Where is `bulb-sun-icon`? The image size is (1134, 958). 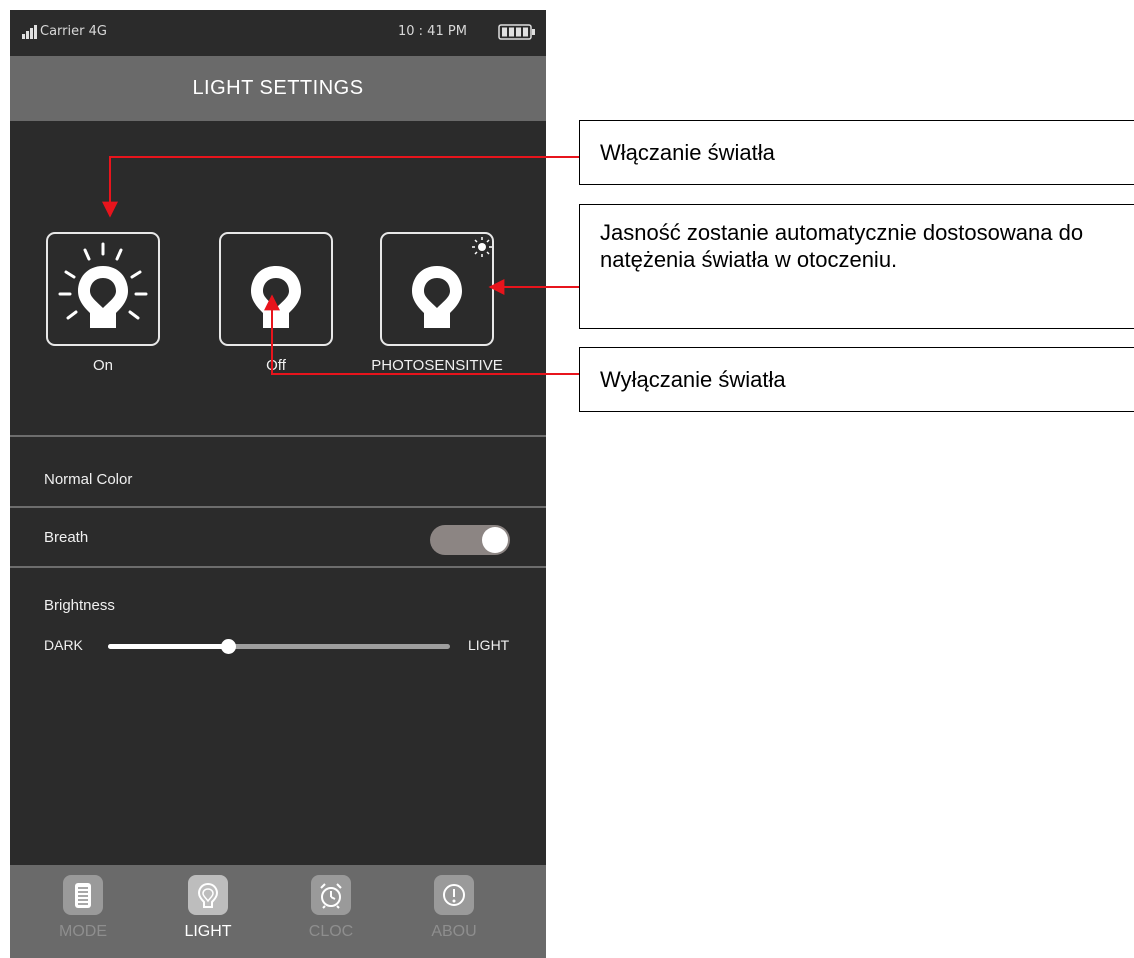 bulb-sun-icon is located at coordinates (452, 282).